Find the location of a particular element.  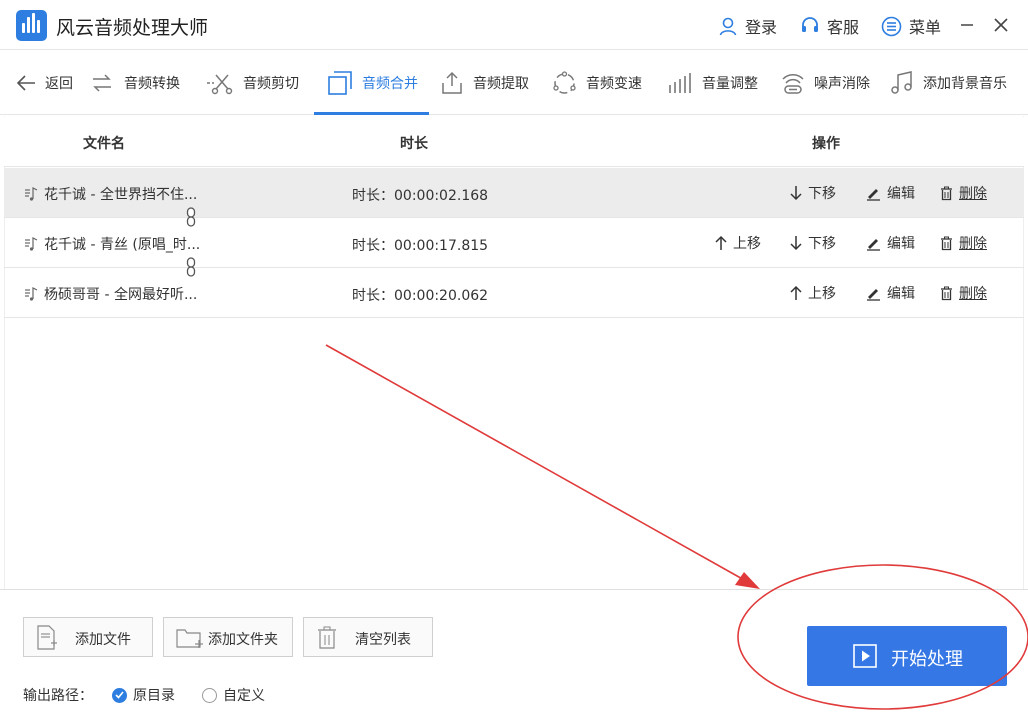

tab-audio-convert: 音频转换 is located at coordinates (134, 83).